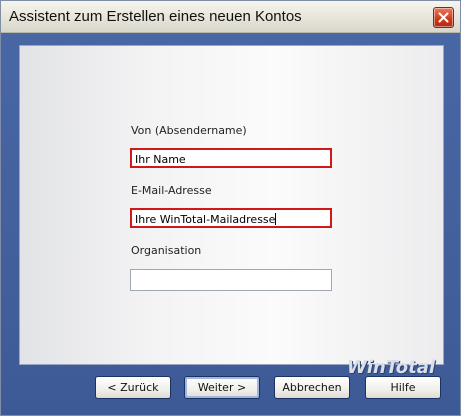 Image resolution: width=461 pixels, height=416 pixels. Describe the element at coordinates (391, 367) in the screenshot. I see `wintotal-watermark: WinTotal` at that location.